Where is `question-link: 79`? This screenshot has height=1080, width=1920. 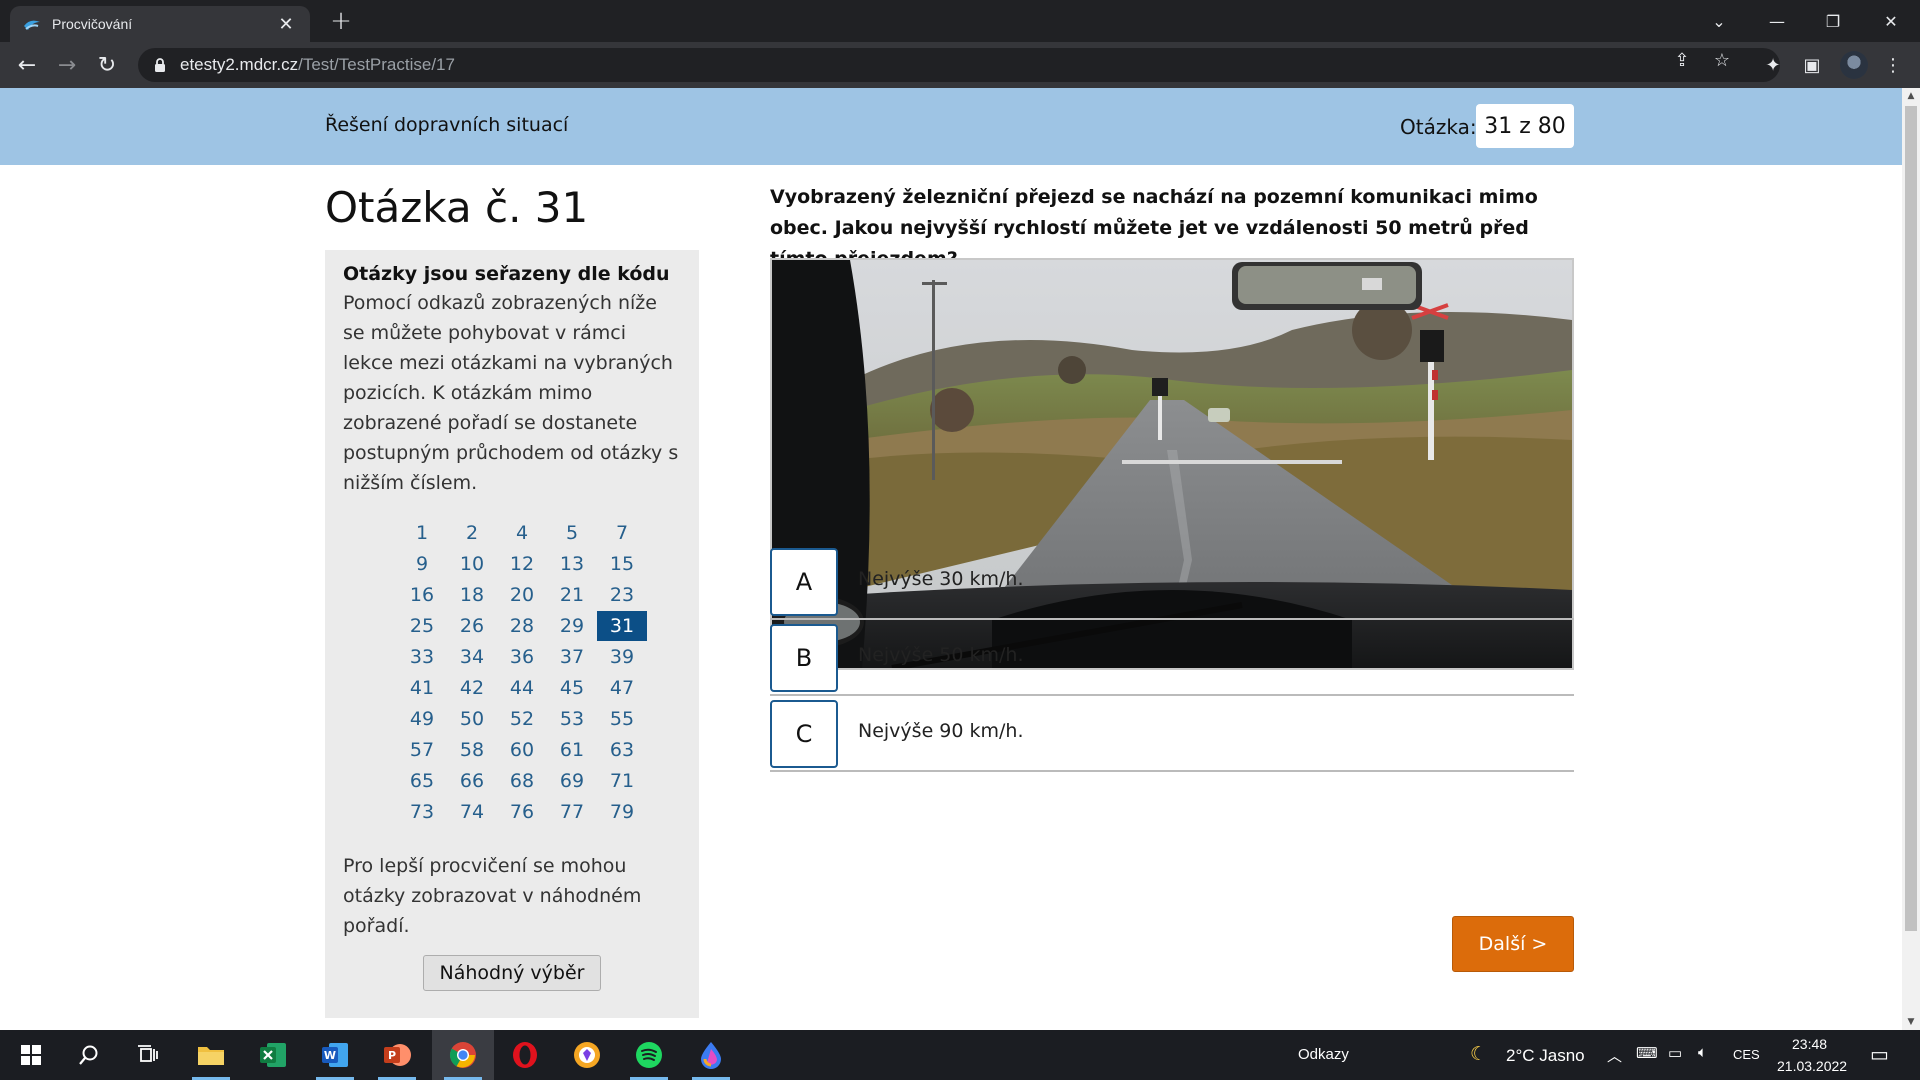
question-link: 79 is located at coordinates (622, 812).